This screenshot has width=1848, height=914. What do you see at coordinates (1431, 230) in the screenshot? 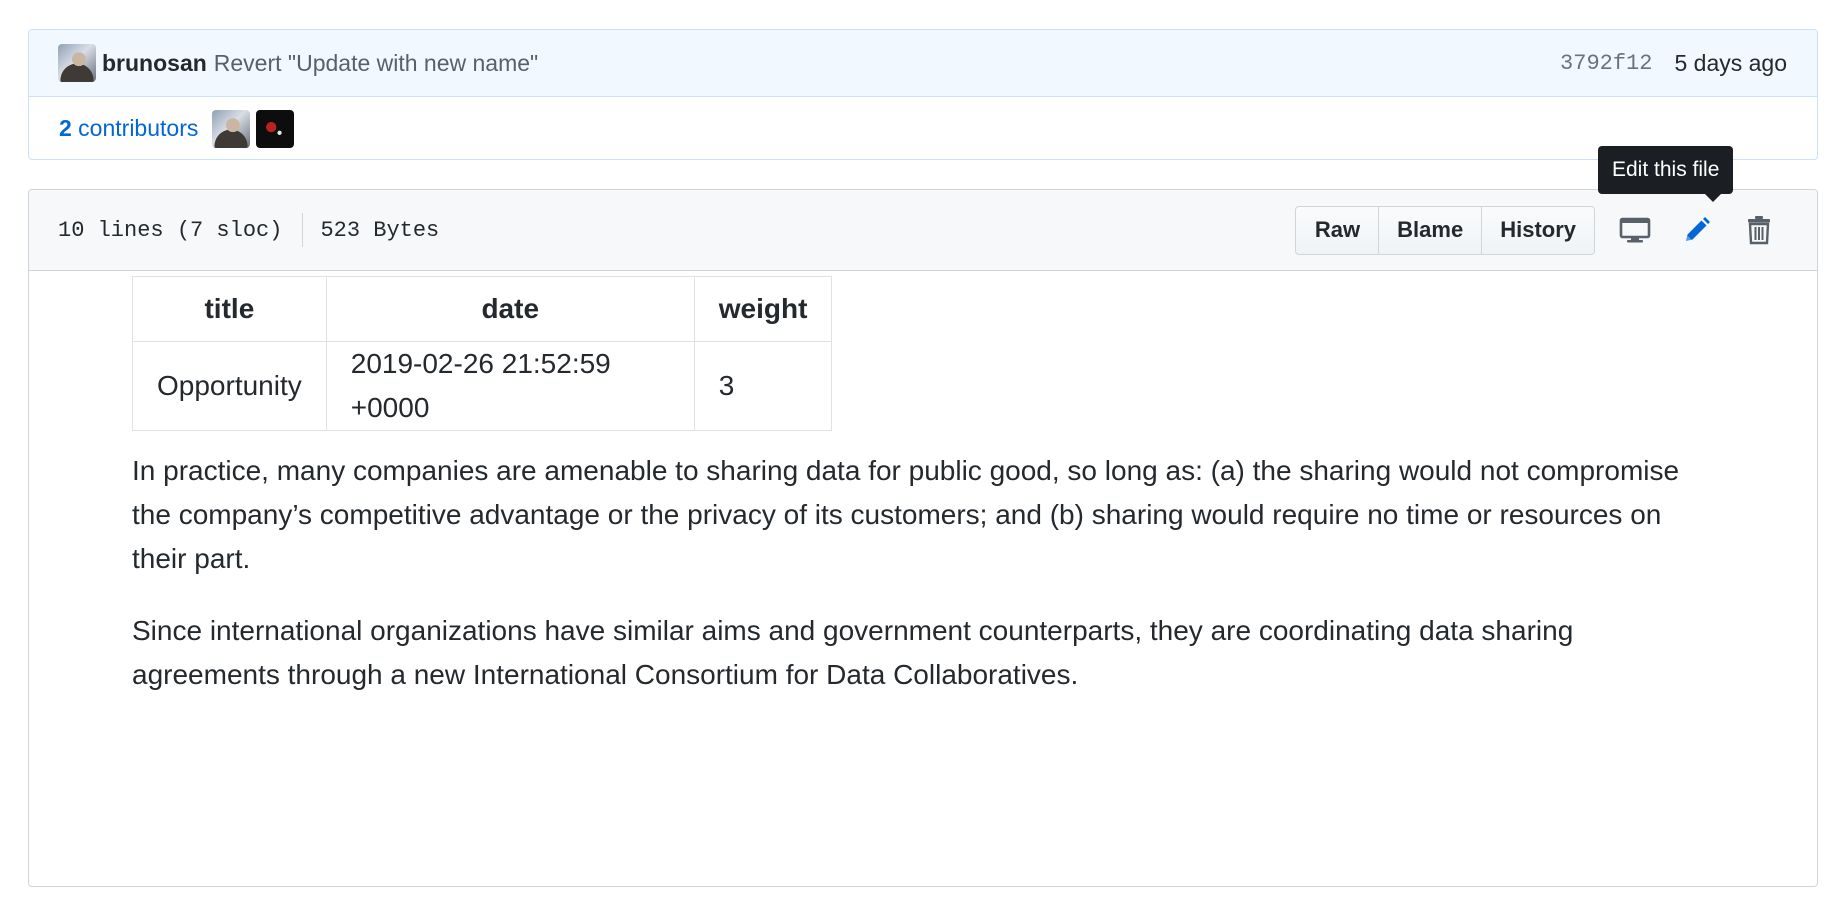
I see `blame-button: Blame` at bounding box center [1431, 230].